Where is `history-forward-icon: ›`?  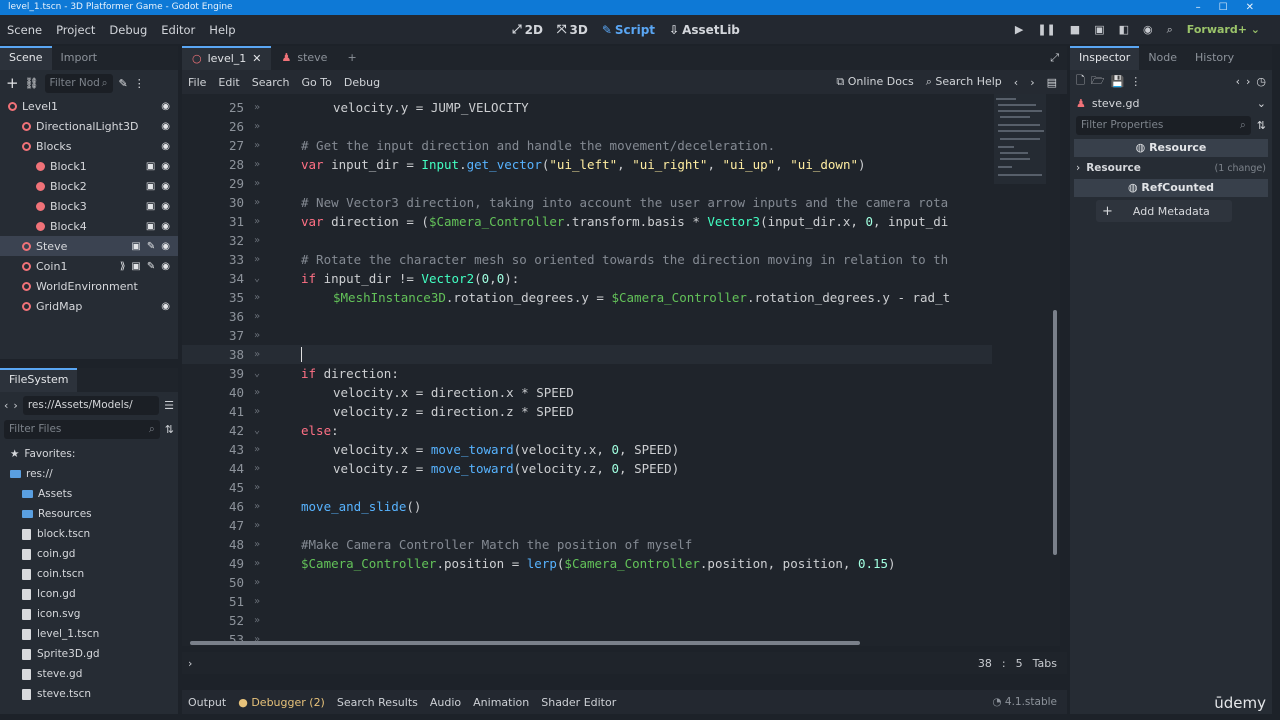
history-forward-icon: › is located at coordinates (1032, 82).